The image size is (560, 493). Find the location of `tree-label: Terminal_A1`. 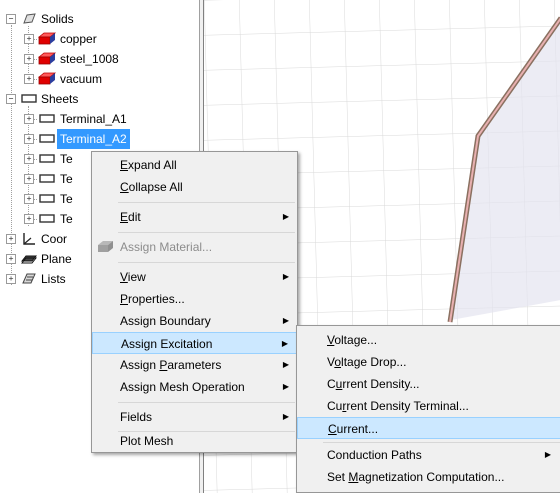

tree-label: Terminal_A1 is located at coordinates (93, 119).